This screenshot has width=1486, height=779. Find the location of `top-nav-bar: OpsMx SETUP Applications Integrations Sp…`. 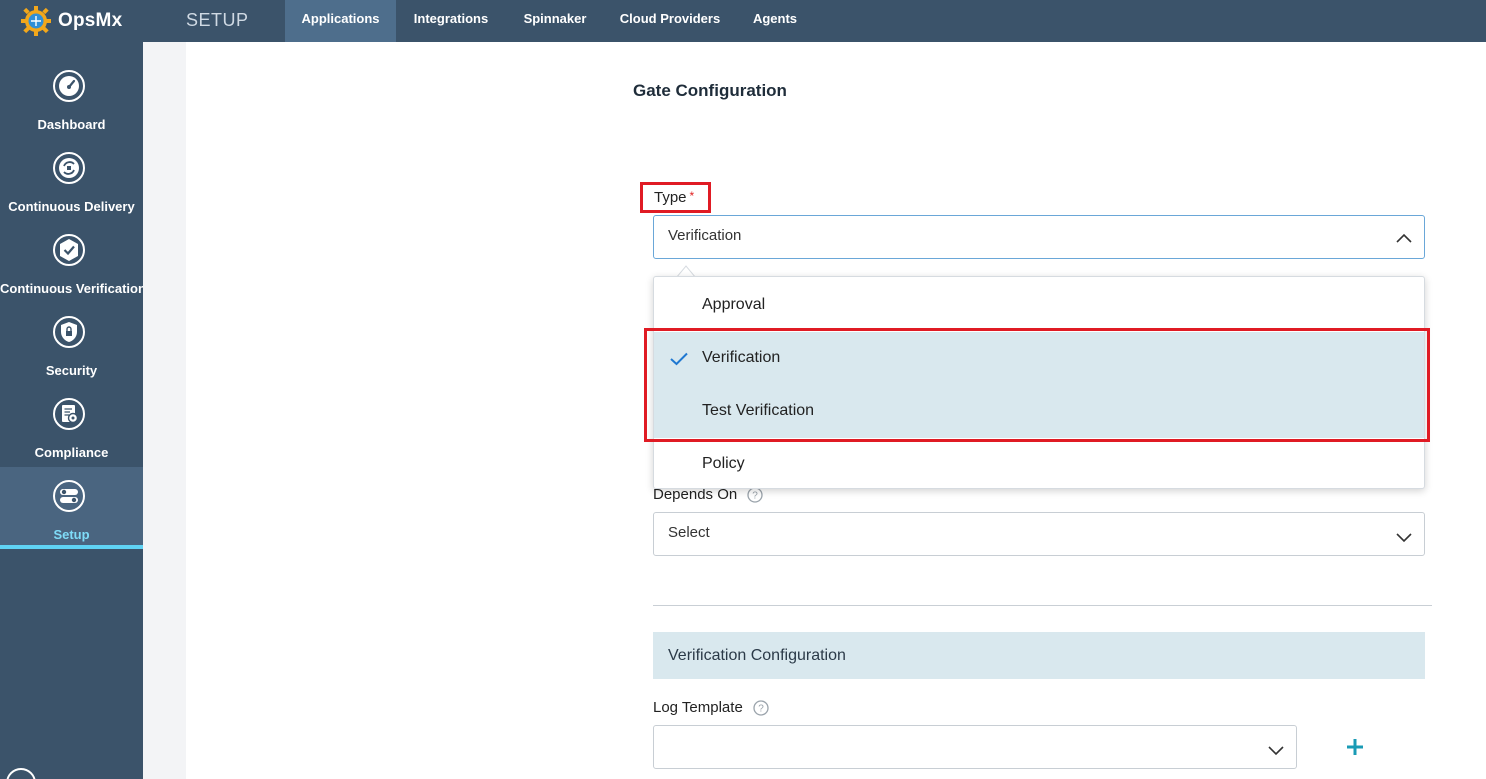

top-nav-bar: OpsMx SETUP Applications Integrations Sp… is located at coordinates (743, 21).